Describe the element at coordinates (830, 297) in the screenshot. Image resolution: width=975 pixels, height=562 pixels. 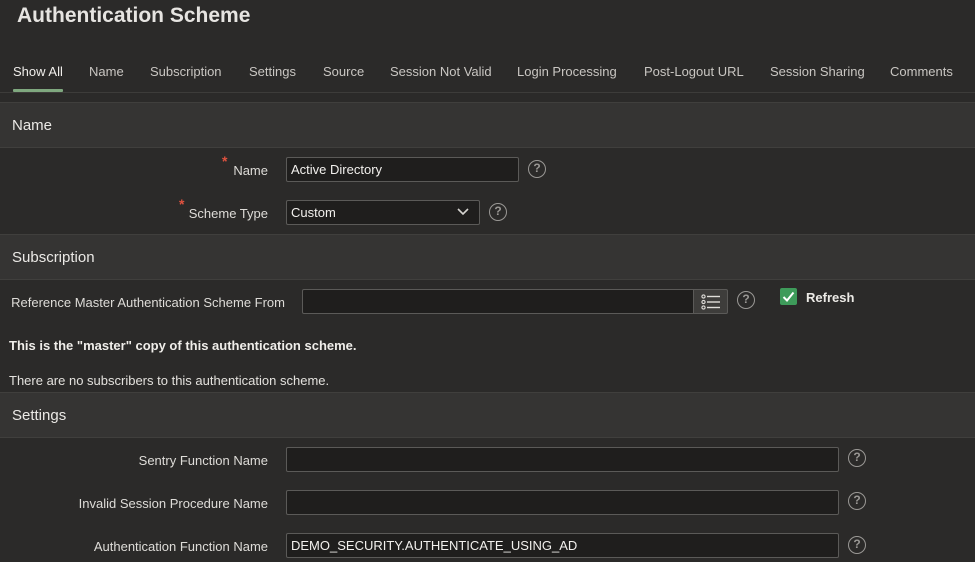
I see `refresh-label: Refresh` at that location.